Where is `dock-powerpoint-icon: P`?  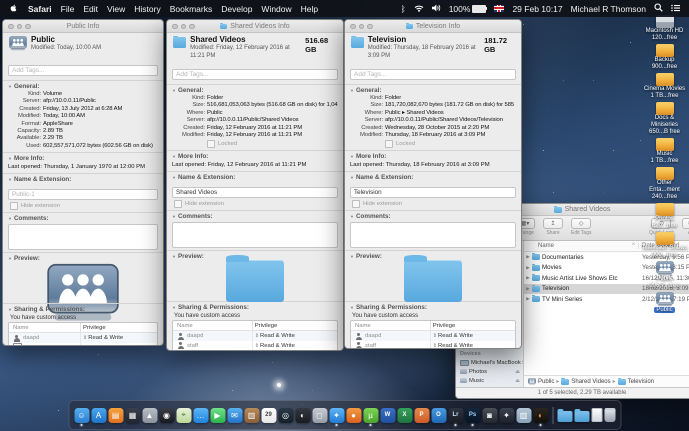
dock-powerpoint-icon: P is located at coordinates (421, 415).